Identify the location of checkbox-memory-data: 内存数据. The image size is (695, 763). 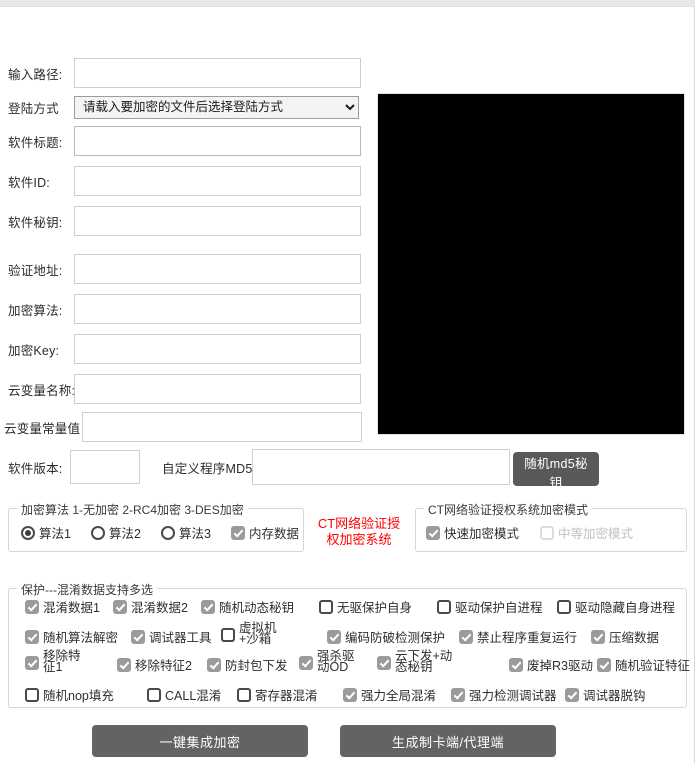
(265, 532).